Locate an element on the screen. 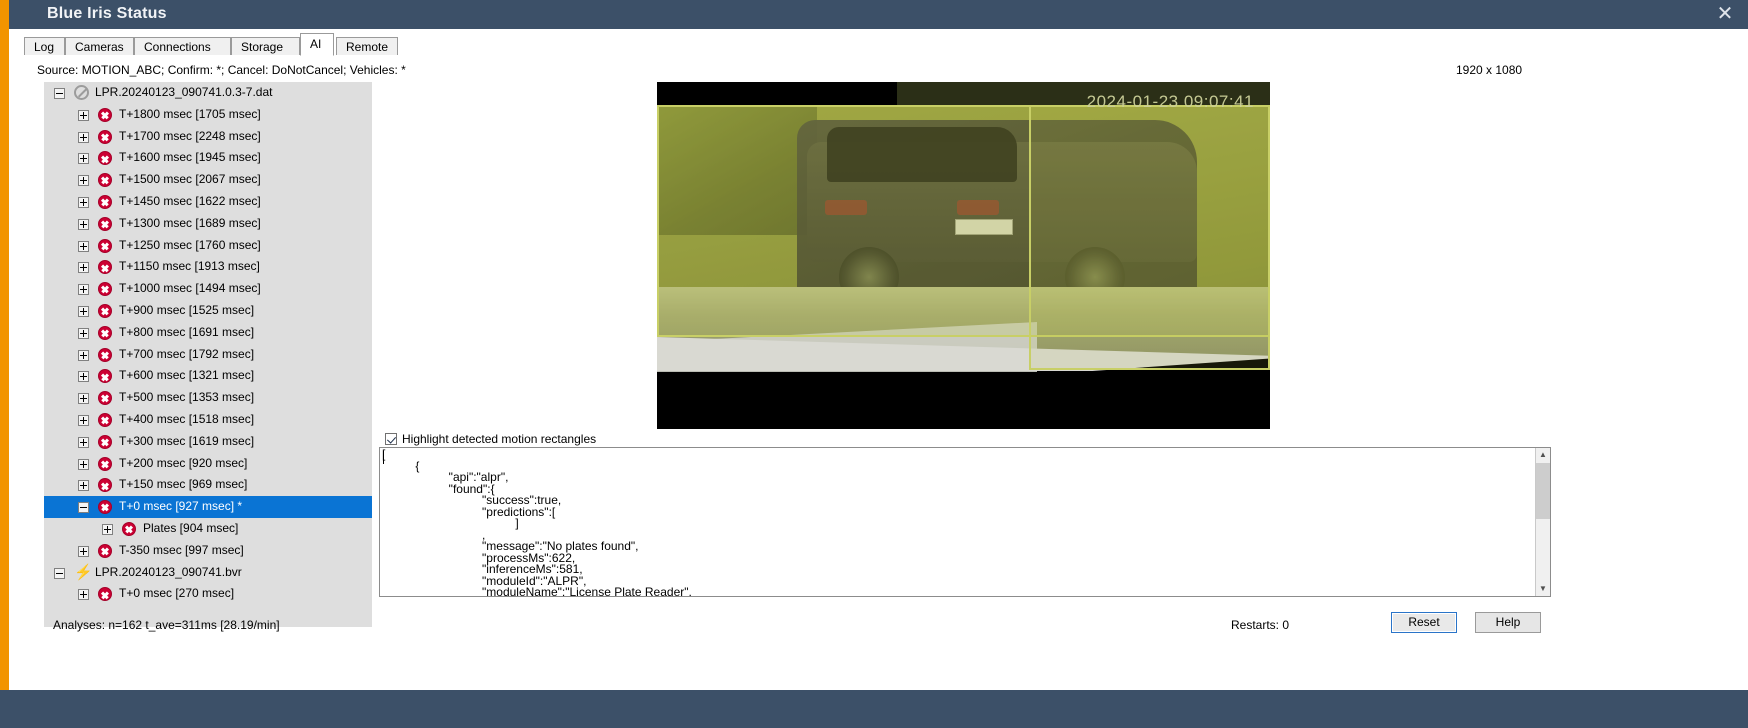 This screenshot has width=1748, height=728. tree-row-label: T+1600 msec [1945 msec] is located at coordinates (190, 157).